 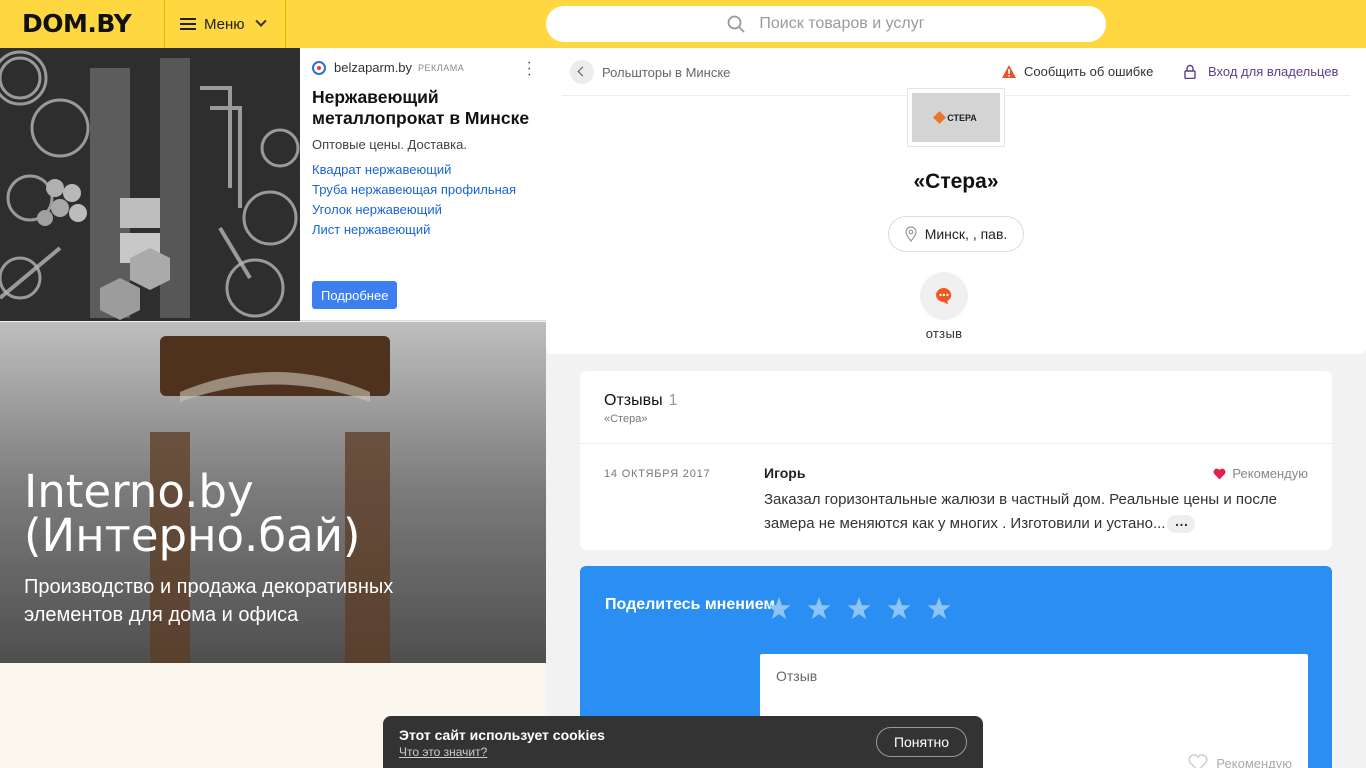 What do you see at coordinates (319, 67) in the screenshot?
I see `ad-source-icon` at bounding box center [319, 67].